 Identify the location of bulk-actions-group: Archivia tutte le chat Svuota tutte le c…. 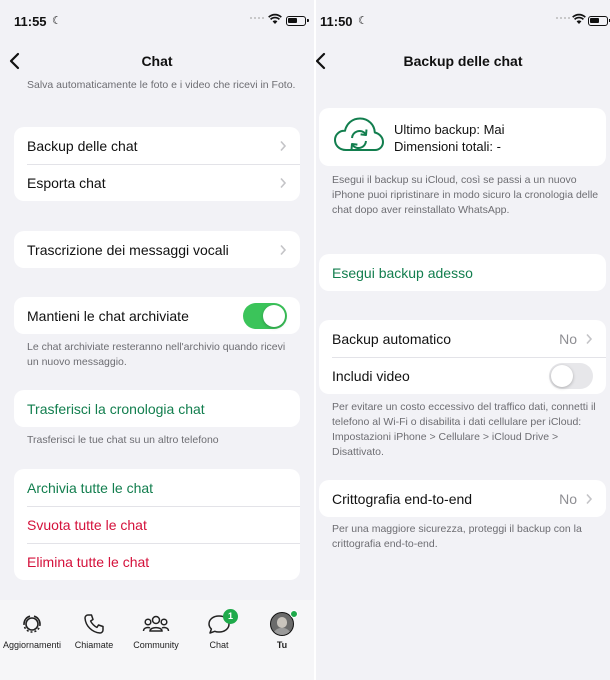
(157, 524).